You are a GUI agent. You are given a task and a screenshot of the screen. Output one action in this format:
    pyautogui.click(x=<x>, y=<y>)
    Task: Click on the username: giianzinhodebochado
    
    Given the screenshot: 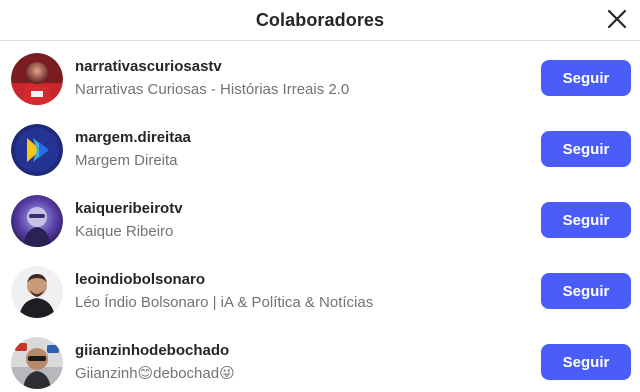 What is the action you would take?
    pyautogui.click(x=155, y=351)
    